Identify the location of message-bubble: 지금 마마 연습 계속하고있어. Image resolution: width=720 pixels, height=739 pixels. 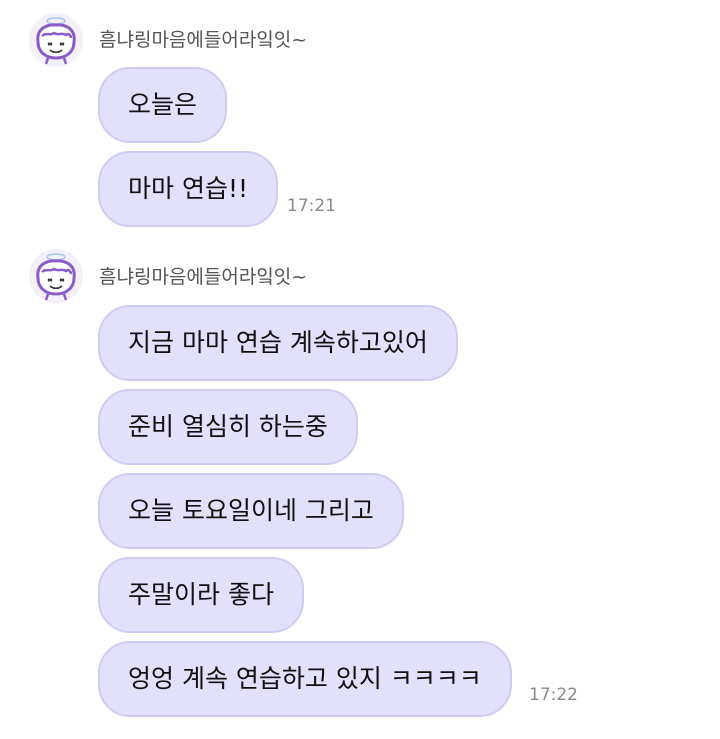
(278, 343).